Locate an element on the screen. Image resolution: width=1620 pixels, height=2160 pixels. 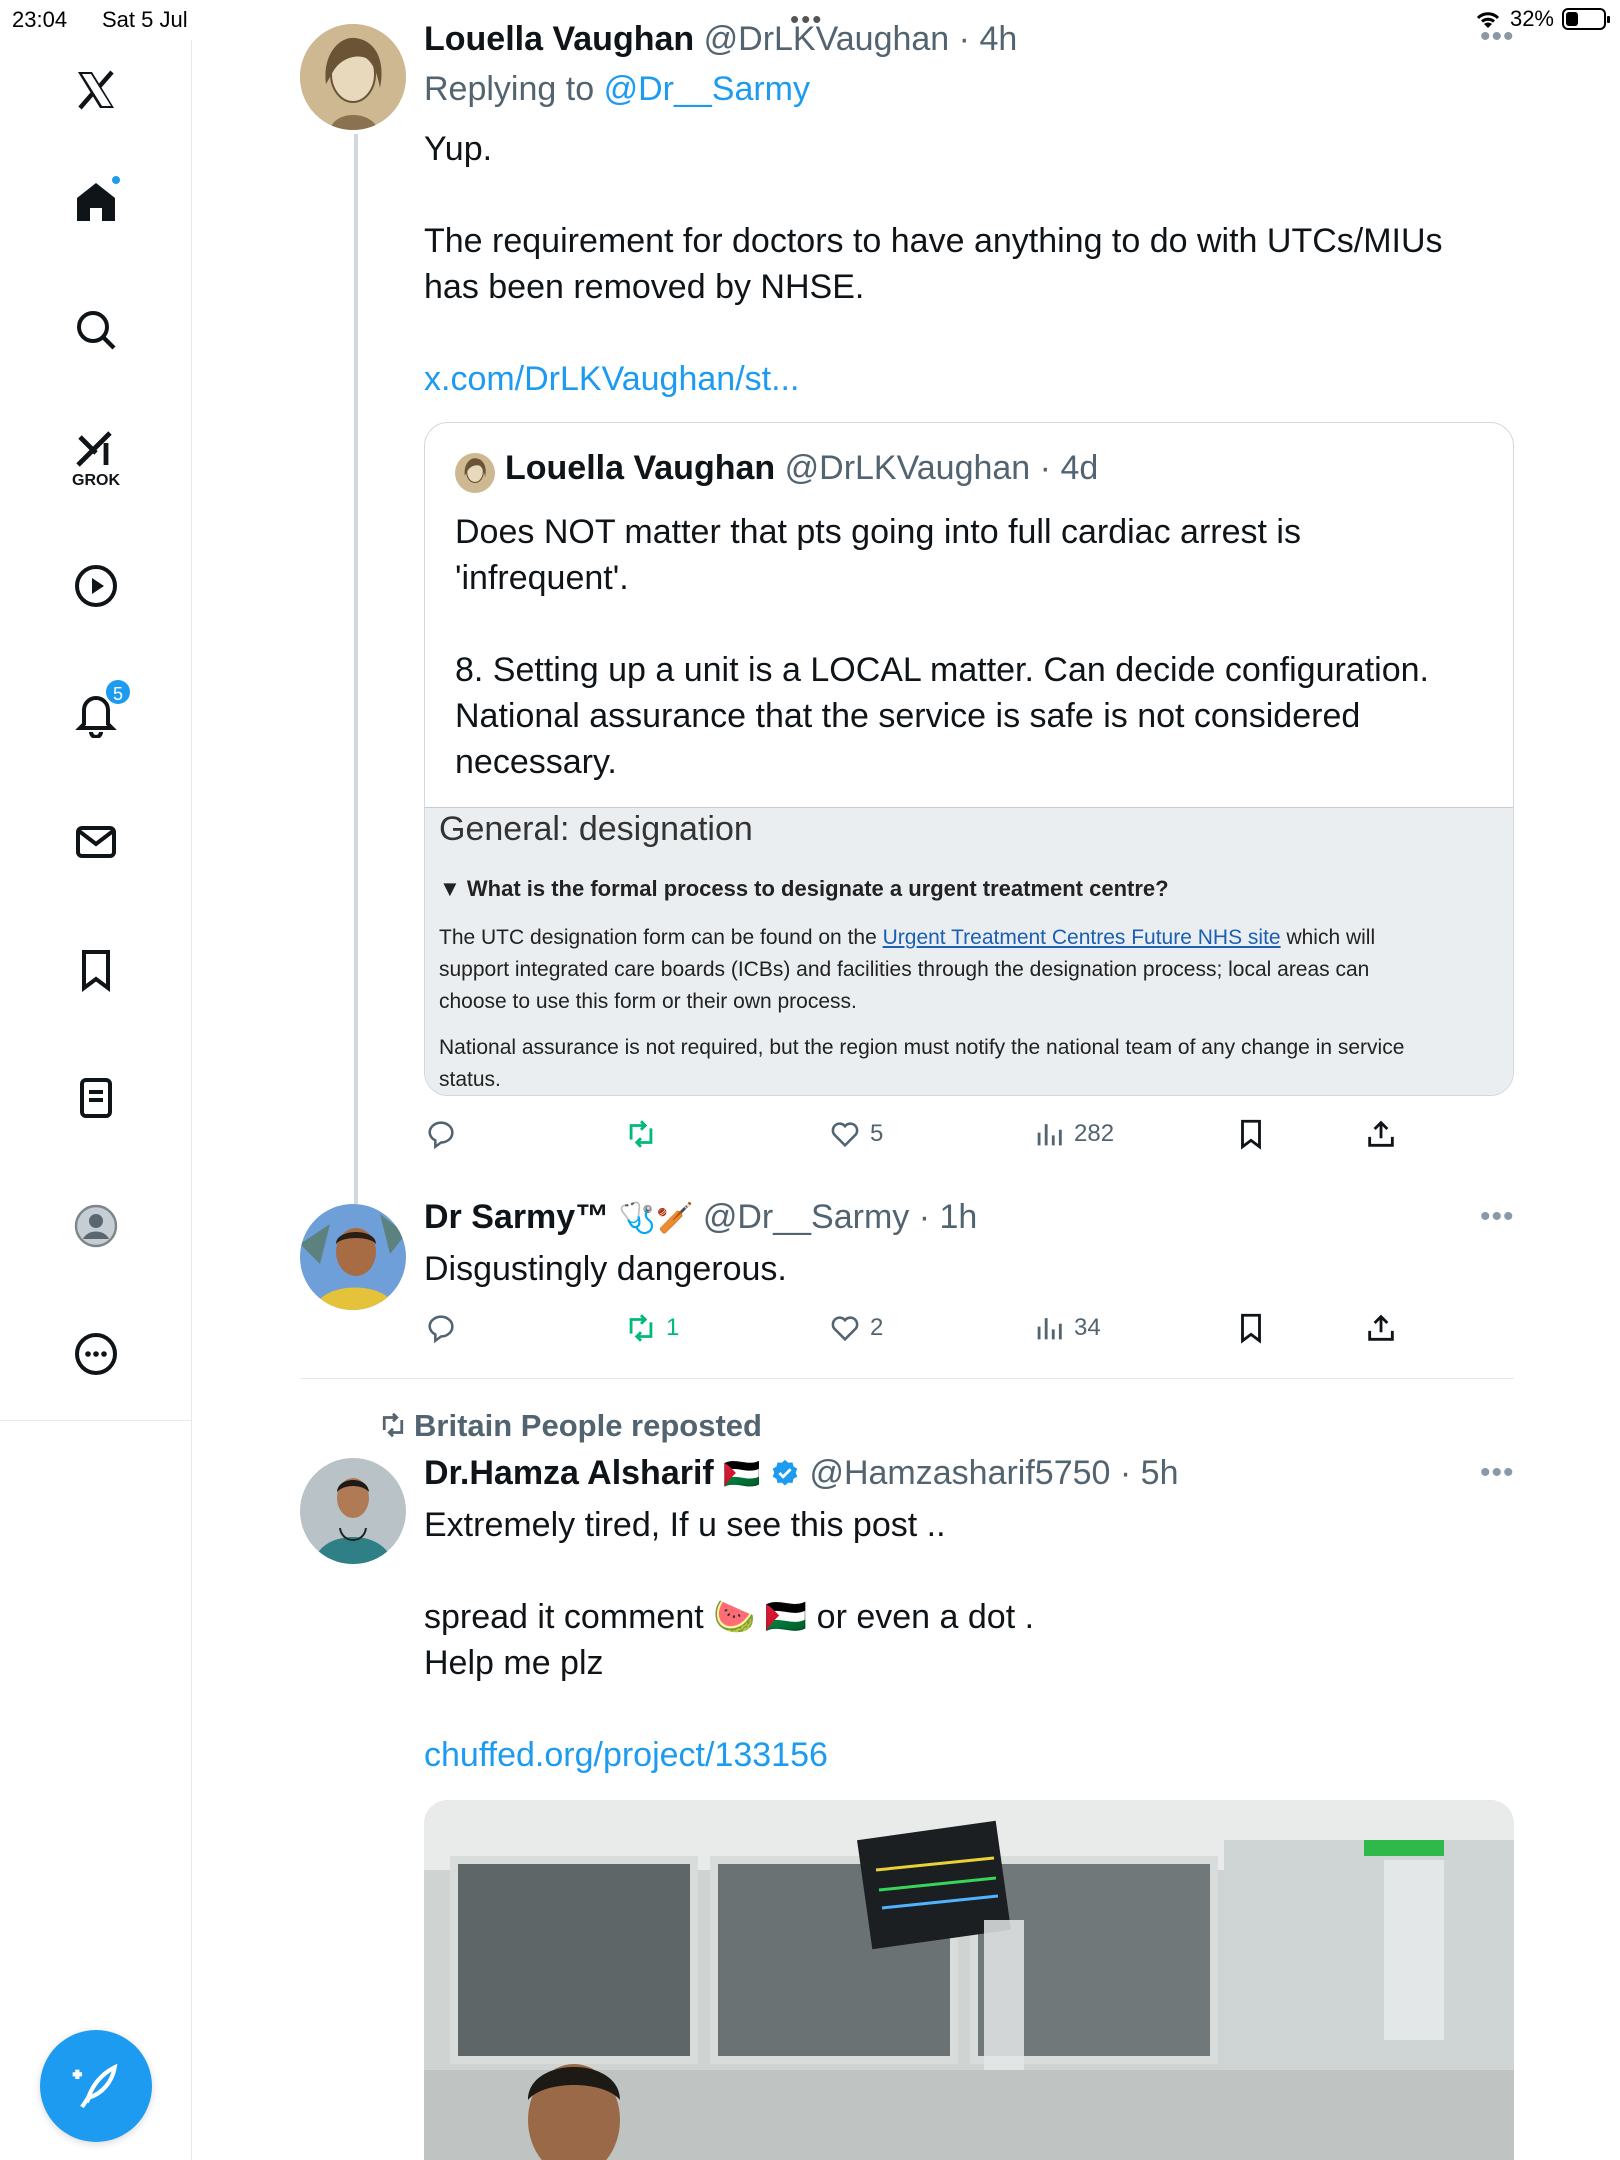
bookmarks-icon is located at coordinates (96, 970).